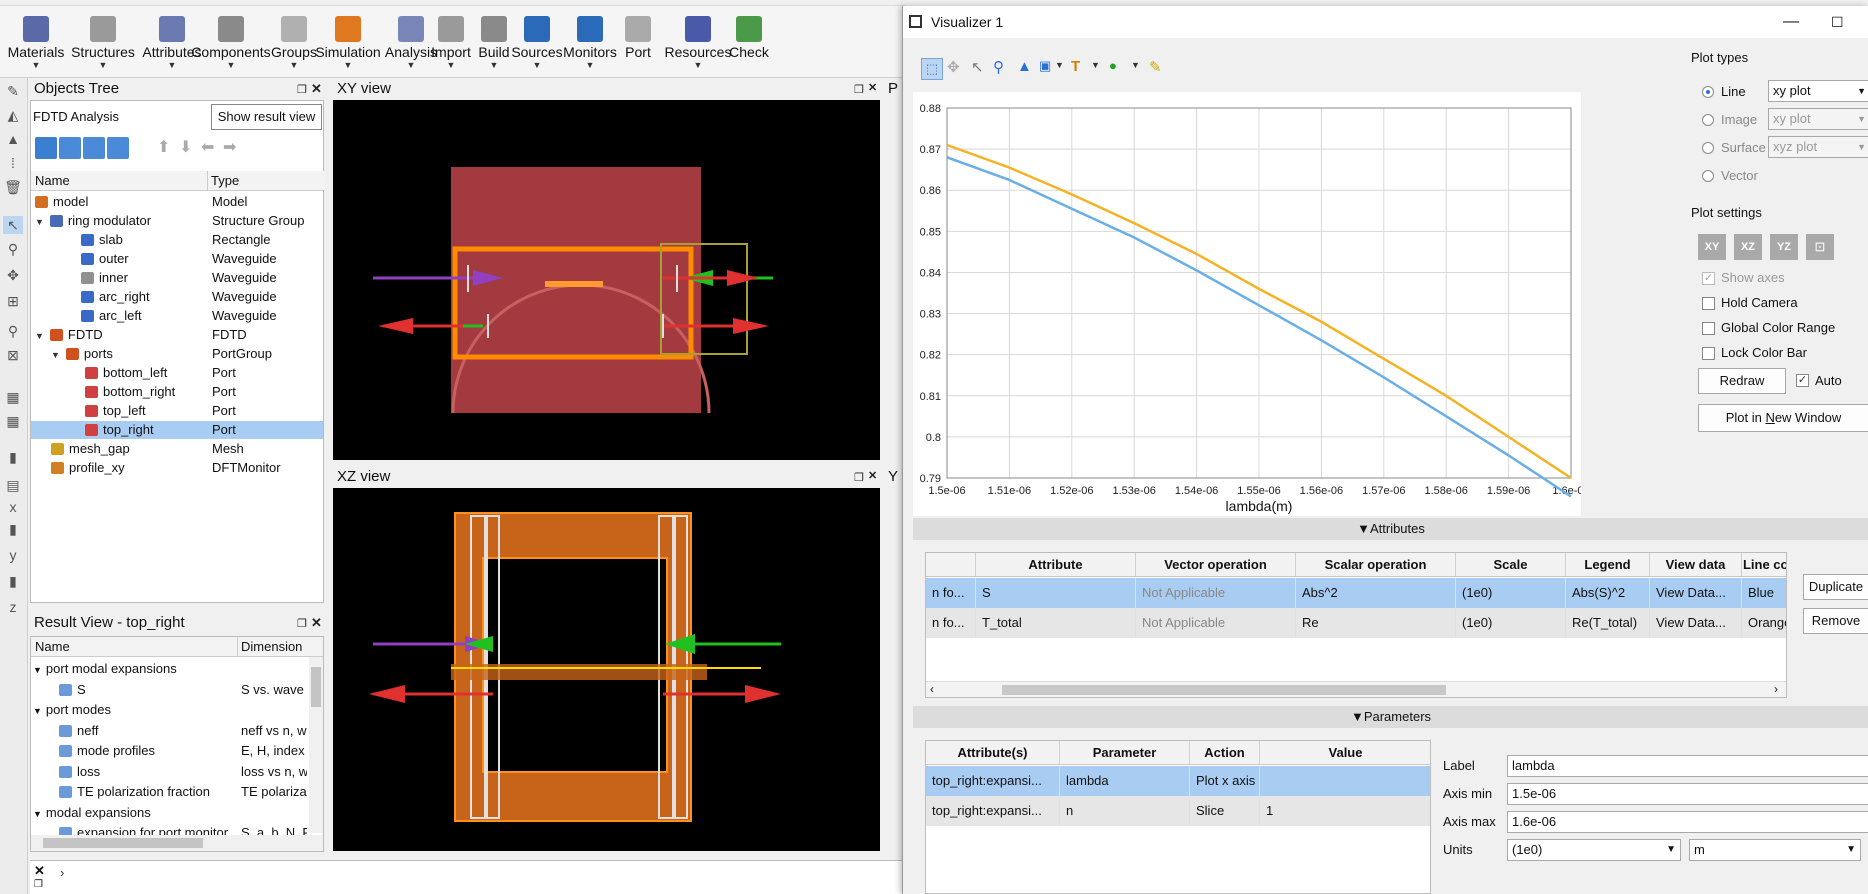 The width and height of the screenshot is (1868, 894). Describe the element at coordinates (1764, 623) in the screenshot. I see `attributes-cell: Orange` at that location.